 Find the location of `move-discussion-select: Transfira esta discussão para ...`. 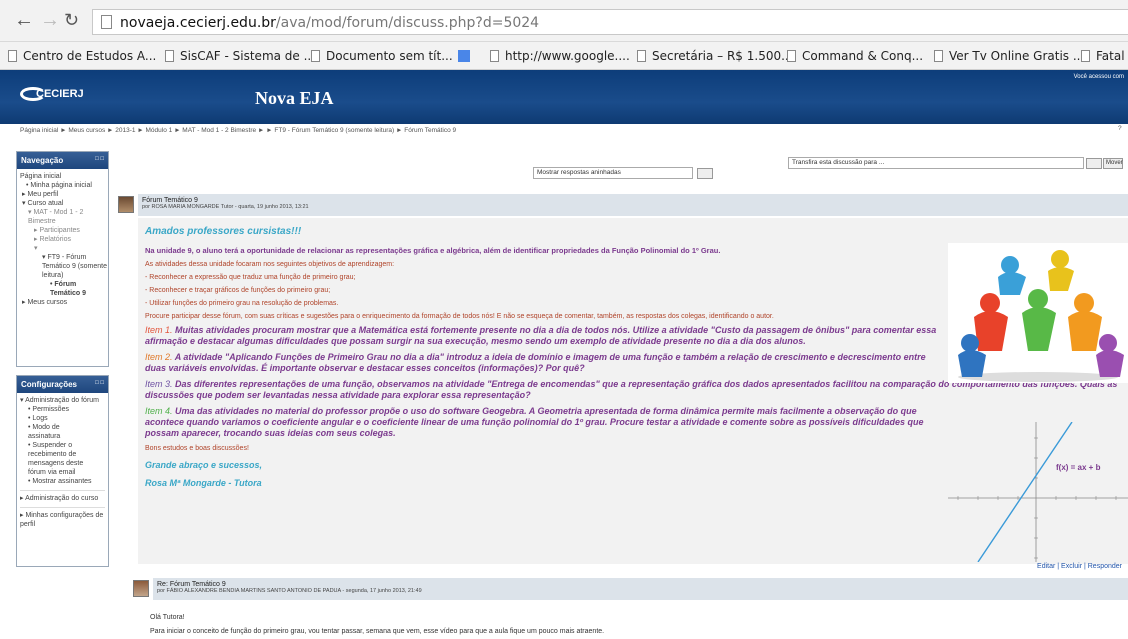

move-discussion-select: Transfira esta discussão para ... is located at coordinates (936, 163).